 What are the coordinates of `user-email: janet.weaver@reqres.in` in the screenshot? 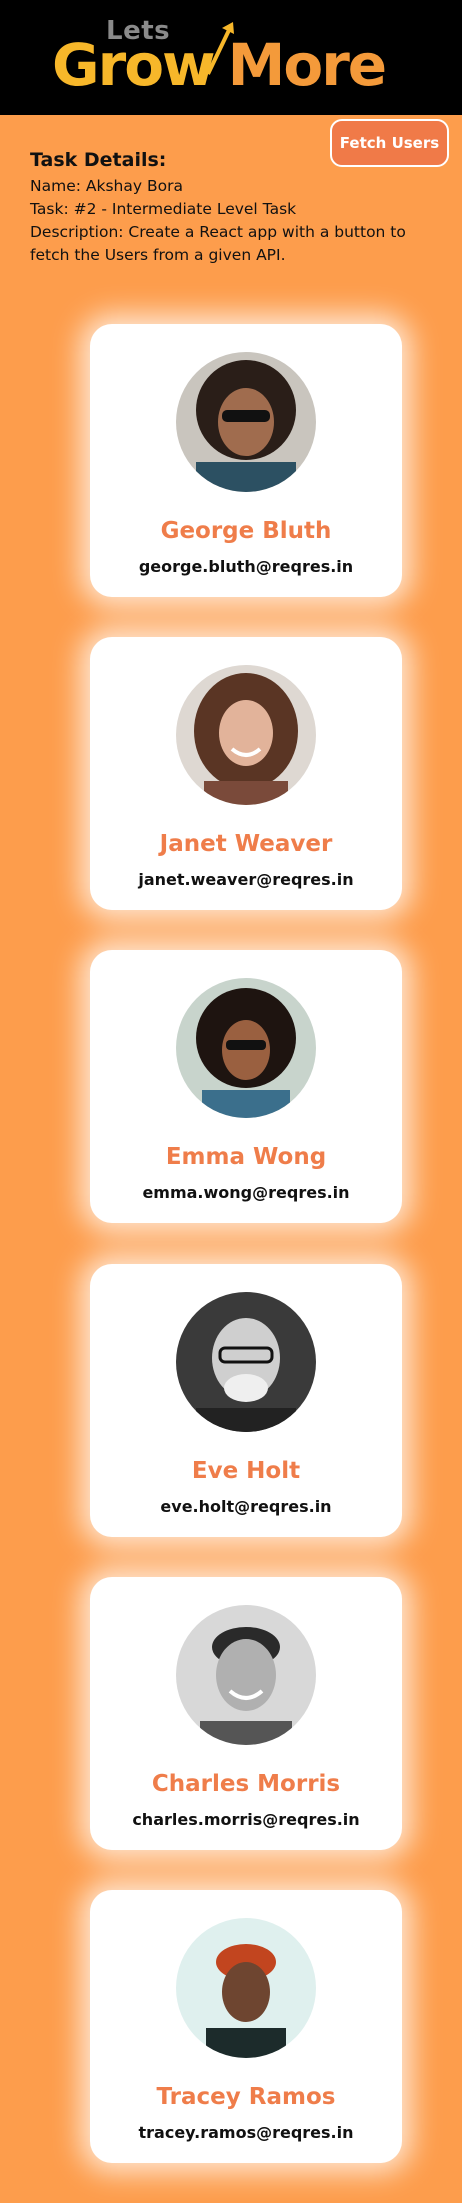 It's located at (246, 879).